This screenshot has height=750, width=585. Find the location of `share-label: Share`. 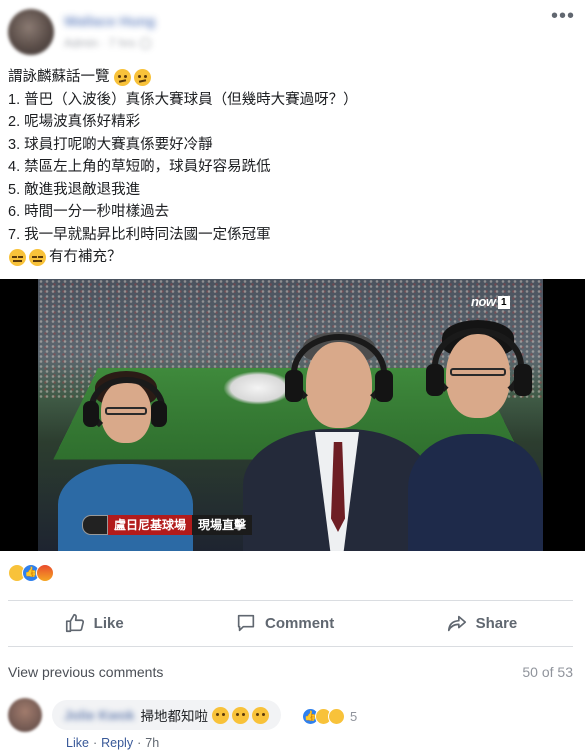

share-label: Share is located at coordinates (496, 623).